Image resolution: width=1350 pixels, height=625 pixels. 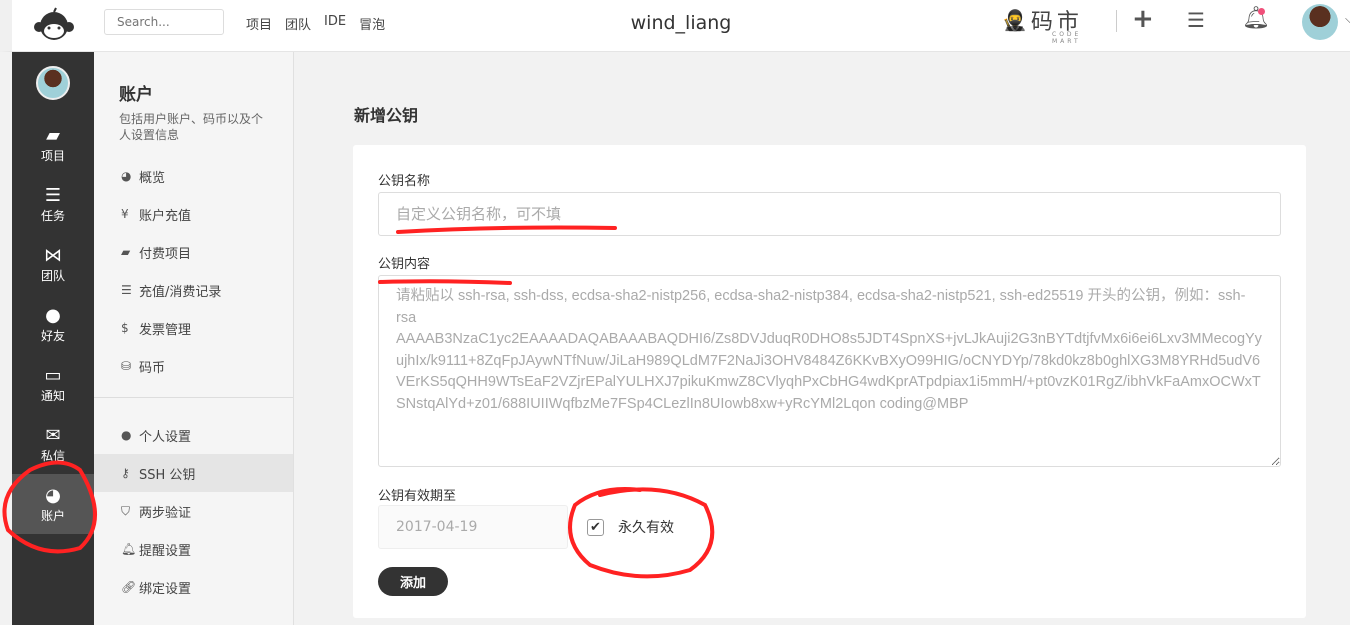 I want to click on brand-subtext: CODE MART, so click(x=1067, y=38).